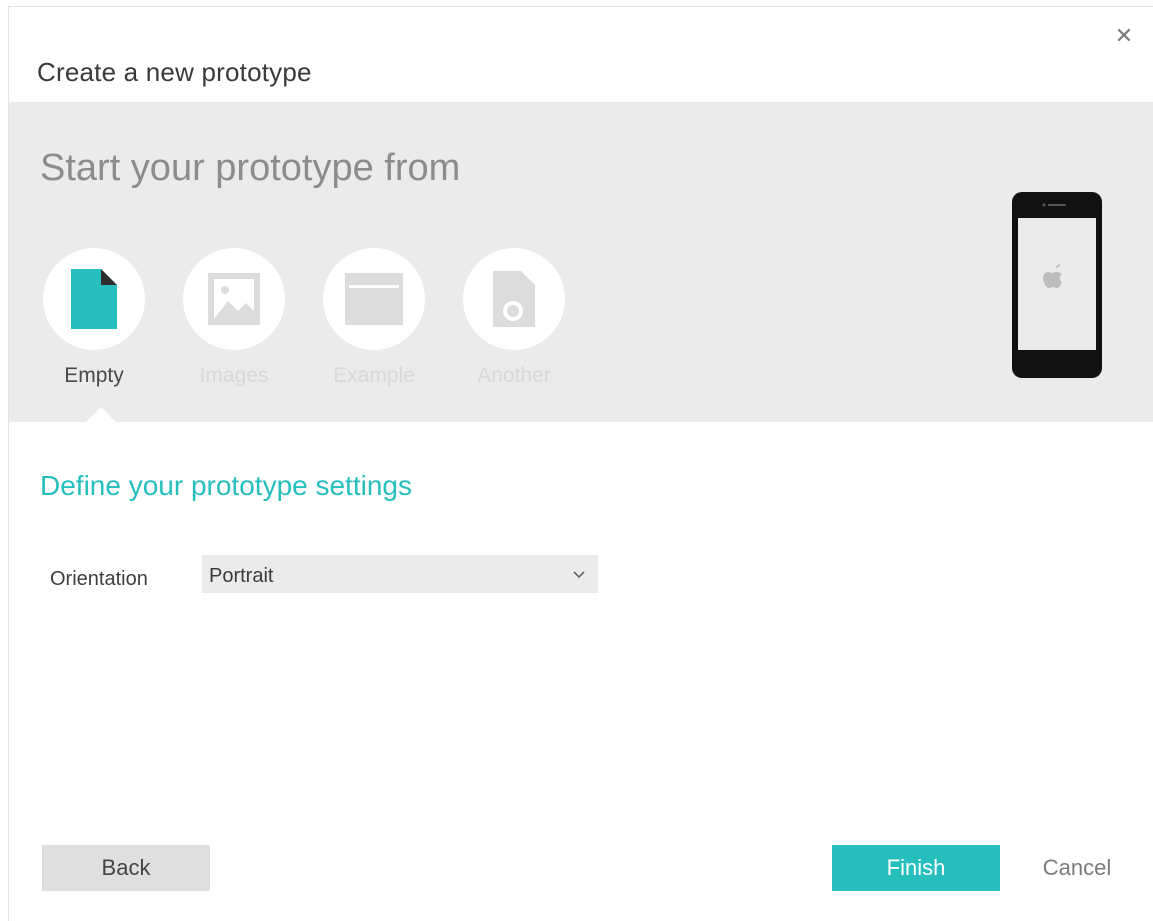 Image resolution: width=1153 pixels, height=921 pixels. I want to click on window-icon, so click(374, 299).